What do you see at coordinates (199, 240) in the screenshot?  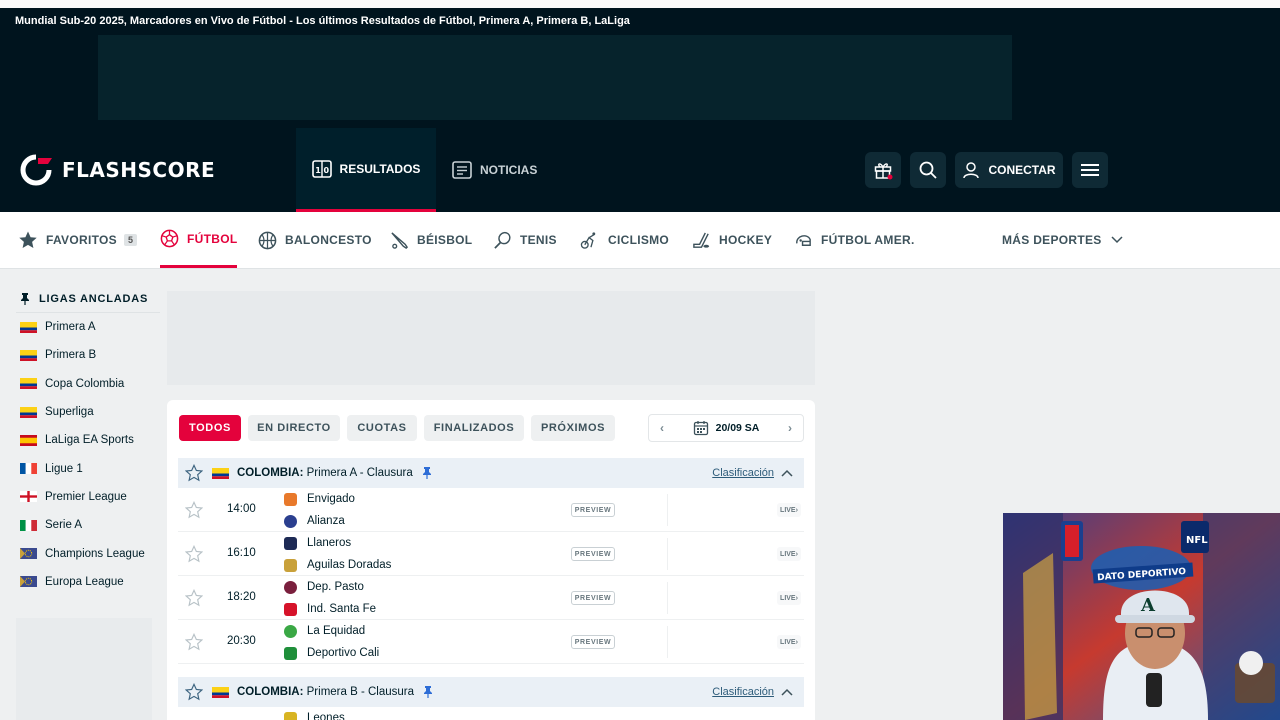 I see `sport-futbol: FÚTBOL` at bounding box center [199, 240].